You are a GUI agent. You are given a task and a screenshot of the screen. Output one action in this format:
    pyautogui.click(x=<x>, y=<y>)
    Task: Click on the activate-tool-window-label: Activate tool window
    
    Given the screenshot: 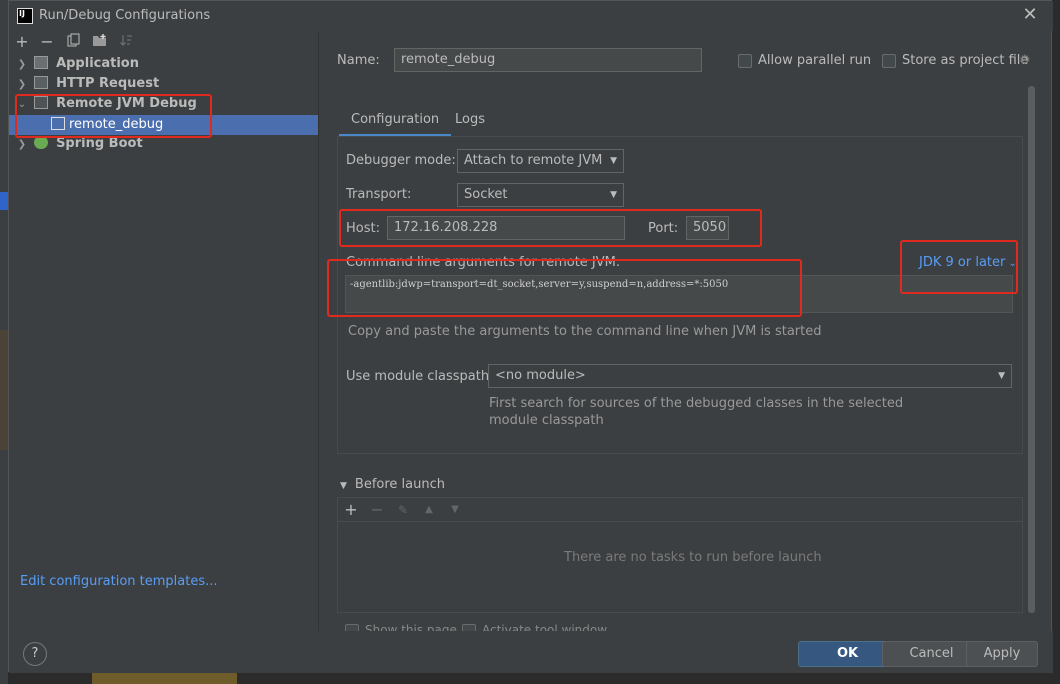 What is the action you would take?
    pyautogui.click(x=545, y=627)
    